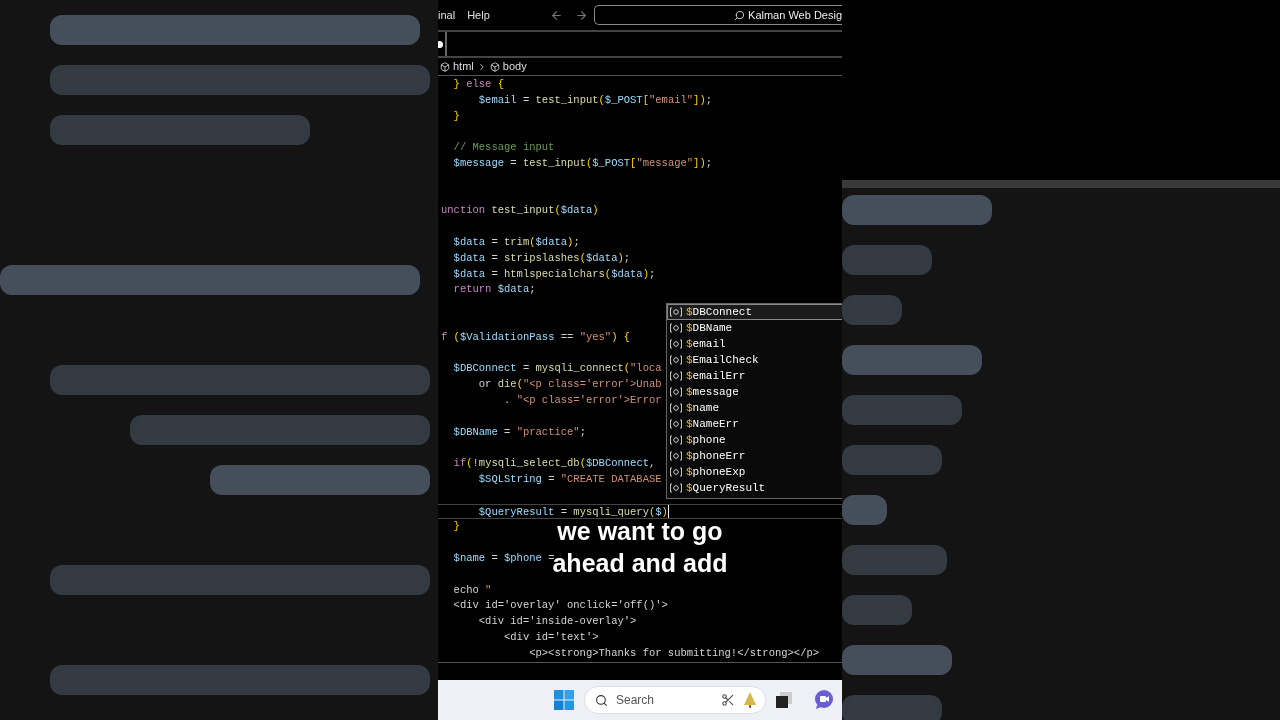 The height and width of the screenshot is (720, 1280). I want to click on code-line: $message = test_input($_POST["message"]);, so click(582, 163).